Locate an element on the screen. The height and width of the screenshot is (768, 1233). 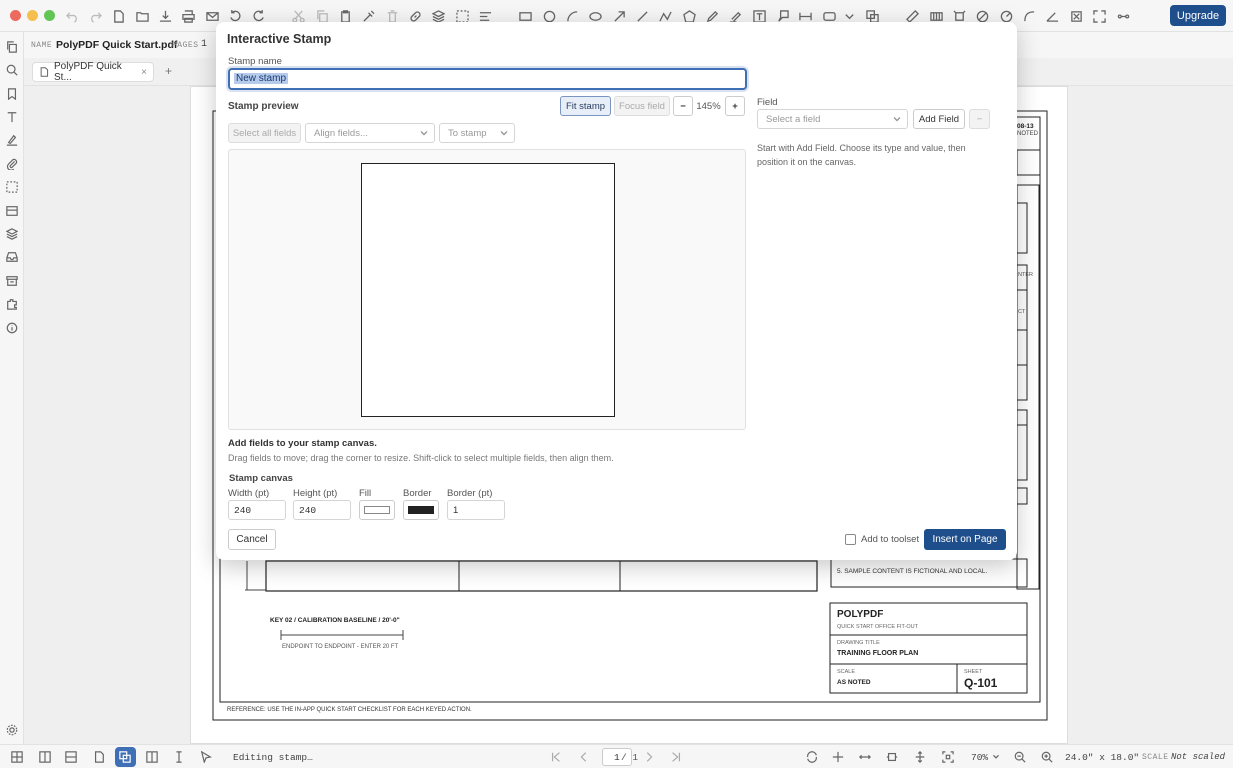
field-label: Field is located at coordinates (767, 102).